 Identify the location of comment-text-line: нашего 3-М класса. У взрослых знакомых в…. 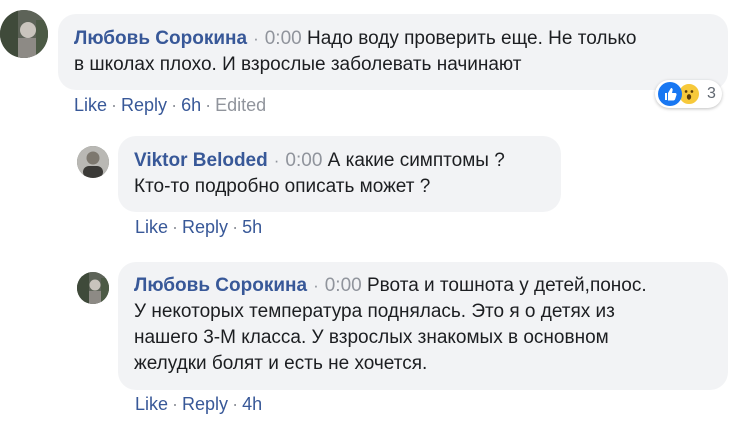
(371, 337).